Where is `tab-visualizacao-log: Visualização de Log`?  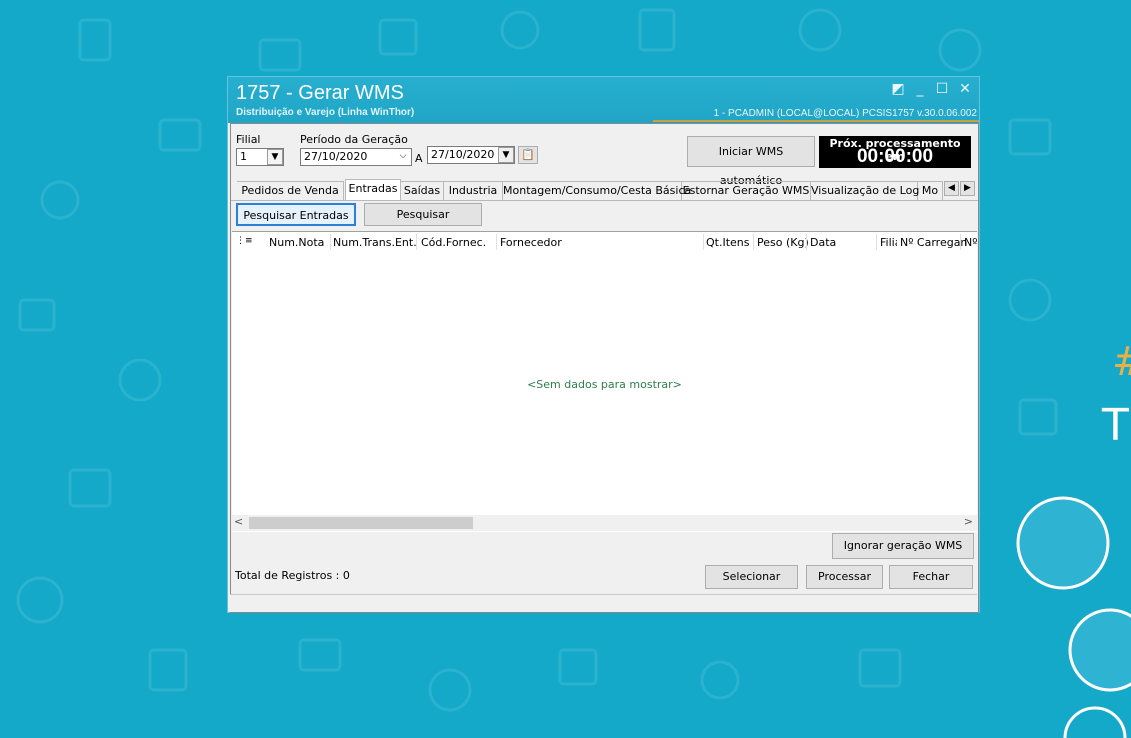
tab-visualizacao-log: Visualização de Log is located at coordinates (865, 190).